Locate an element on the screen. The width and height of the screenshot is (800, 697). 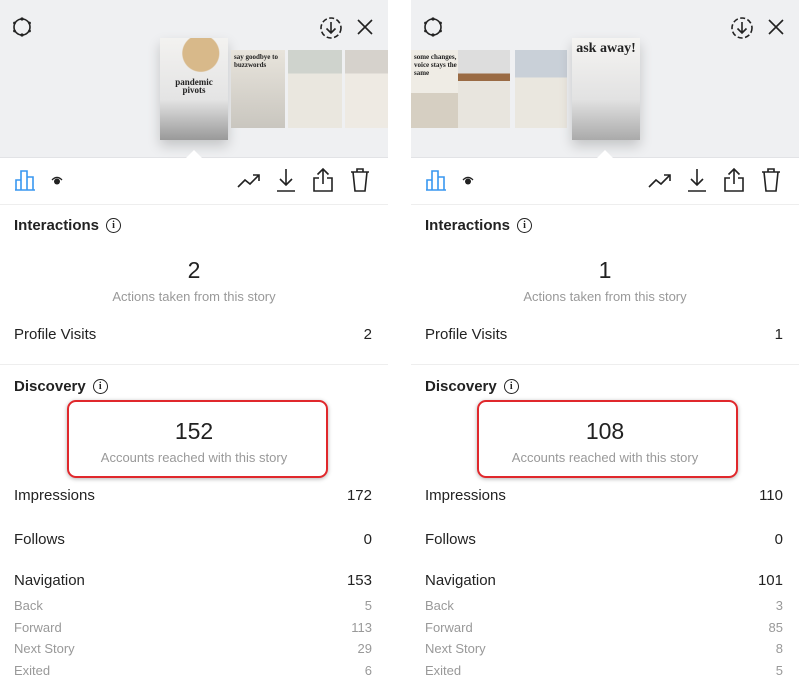
story-thumbnails: pandemic pivots say goodbye to buzzwords is located at coordinates (274, 90).